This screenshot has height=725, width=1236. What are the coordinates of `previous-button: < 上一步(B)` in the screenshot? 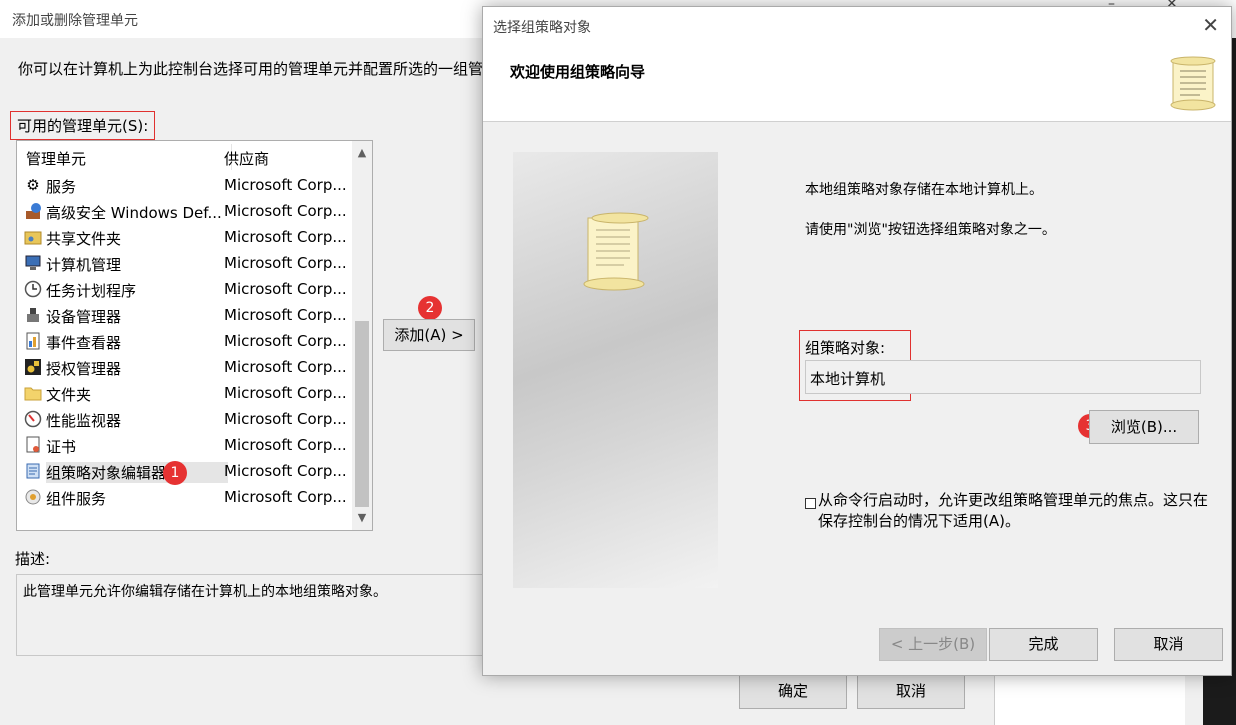 It's located at (933, 644).